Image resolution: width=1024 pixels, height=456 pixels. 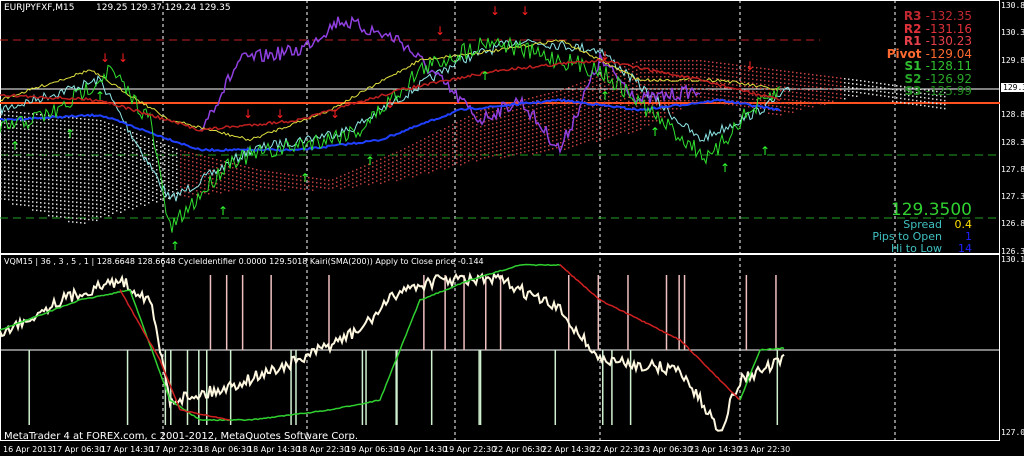 I want to click on buy-arrow-icon: ↑, so click(x=15, y=146).